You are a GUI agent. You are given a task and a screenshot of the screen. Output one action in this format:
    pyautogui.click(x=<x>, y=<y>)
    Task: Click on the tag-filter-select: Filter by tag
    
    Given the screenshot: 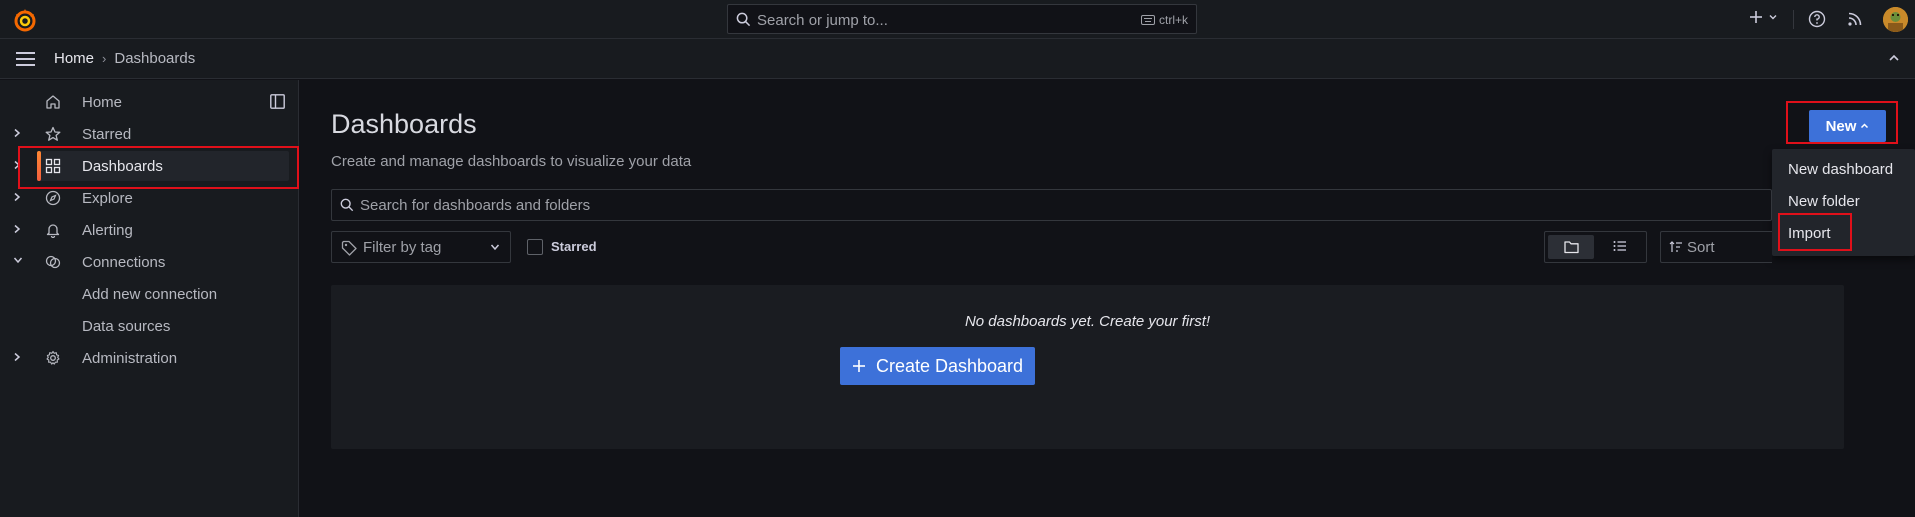 What is the action you would take?
    pyautogui.click(x=421, y=247)
    